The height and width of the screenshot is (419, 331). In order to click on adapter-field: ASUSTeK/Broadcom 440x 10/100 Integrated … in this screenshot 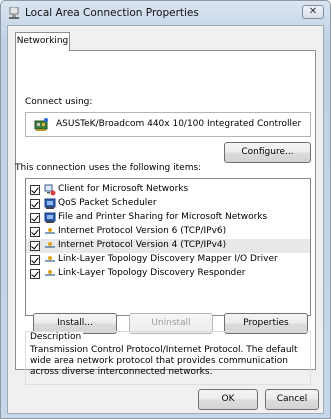, I will do `click(168, 124)`.